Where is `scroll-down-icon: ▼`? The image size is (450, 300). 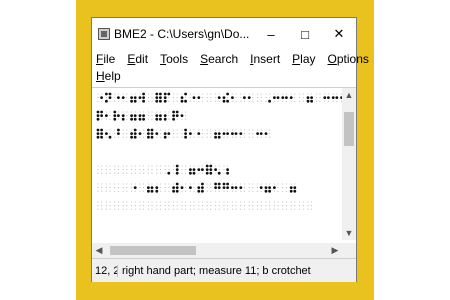 scroll-down-icon: ▼ is located at coordinates (349, 233).